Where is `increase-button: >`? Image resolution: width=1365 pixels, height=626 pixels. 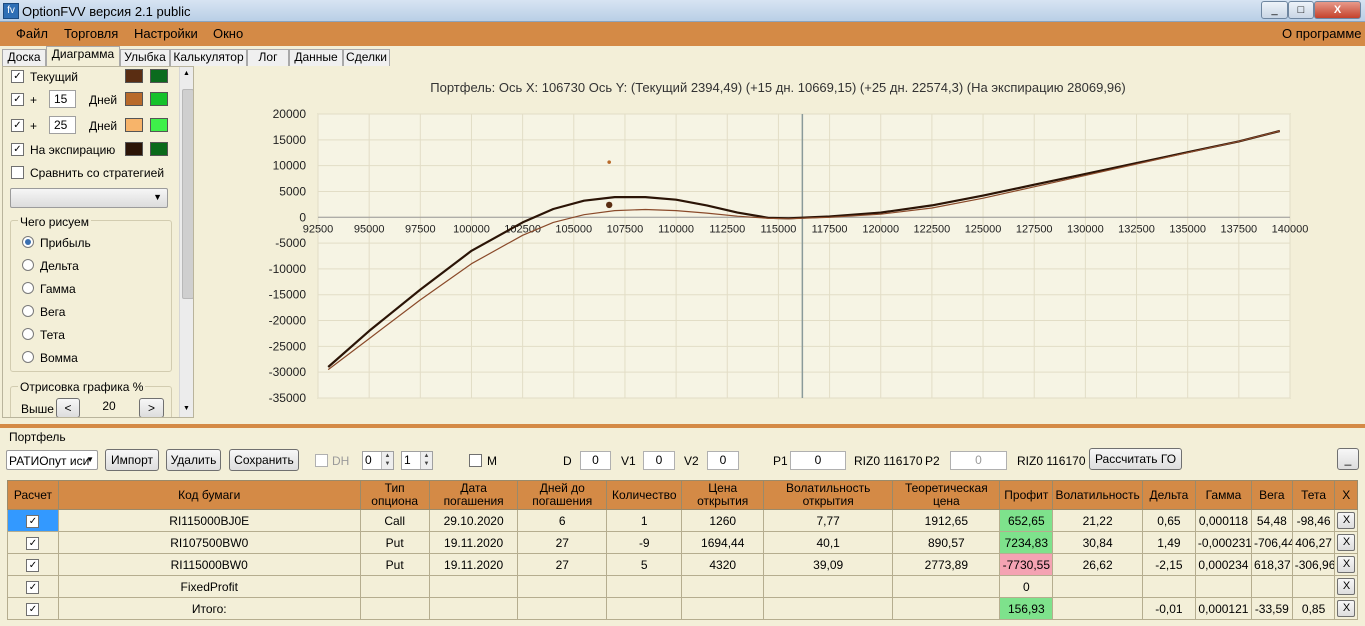 increase-button: > is located at coordinates (151, 407).